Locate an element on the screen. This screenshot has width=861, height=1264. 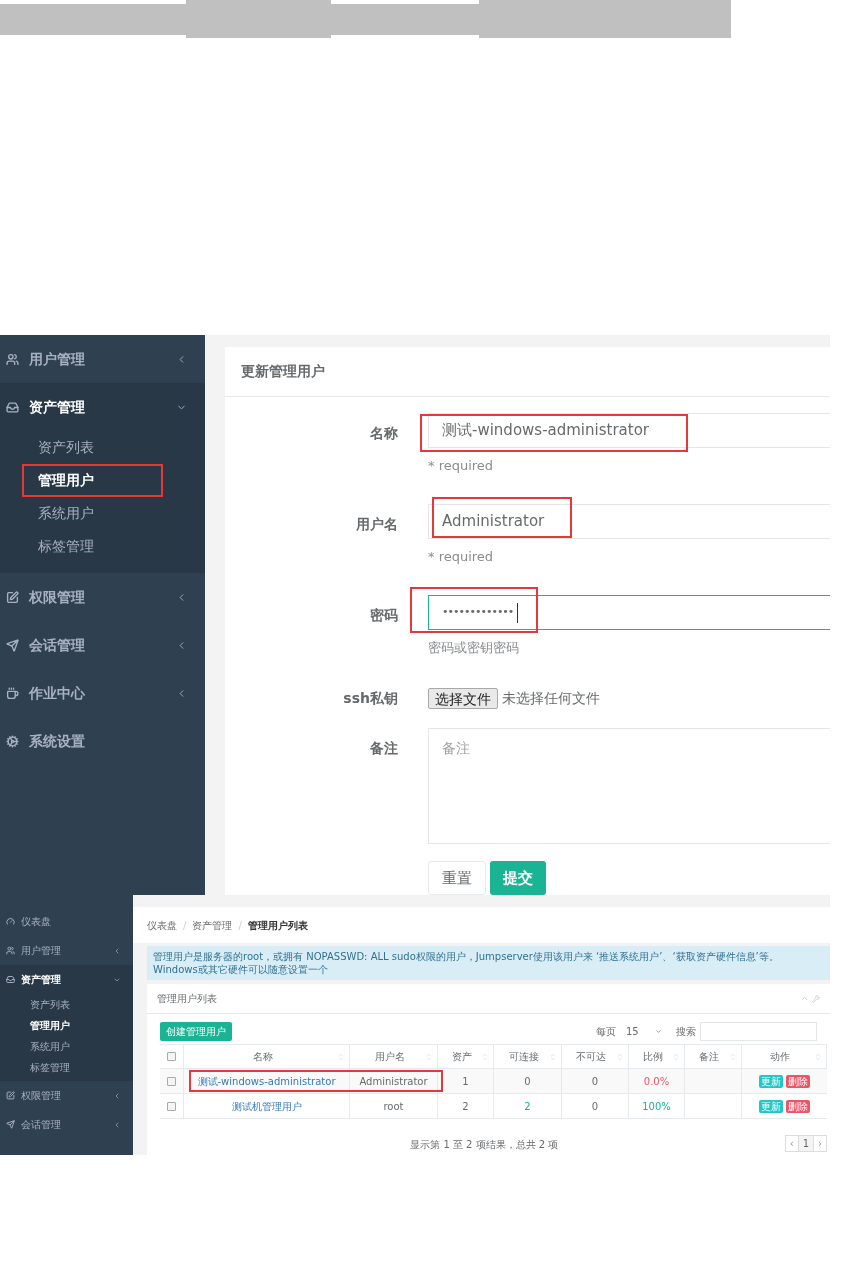
page-button: 1 is located at coordinates (805, 1143).